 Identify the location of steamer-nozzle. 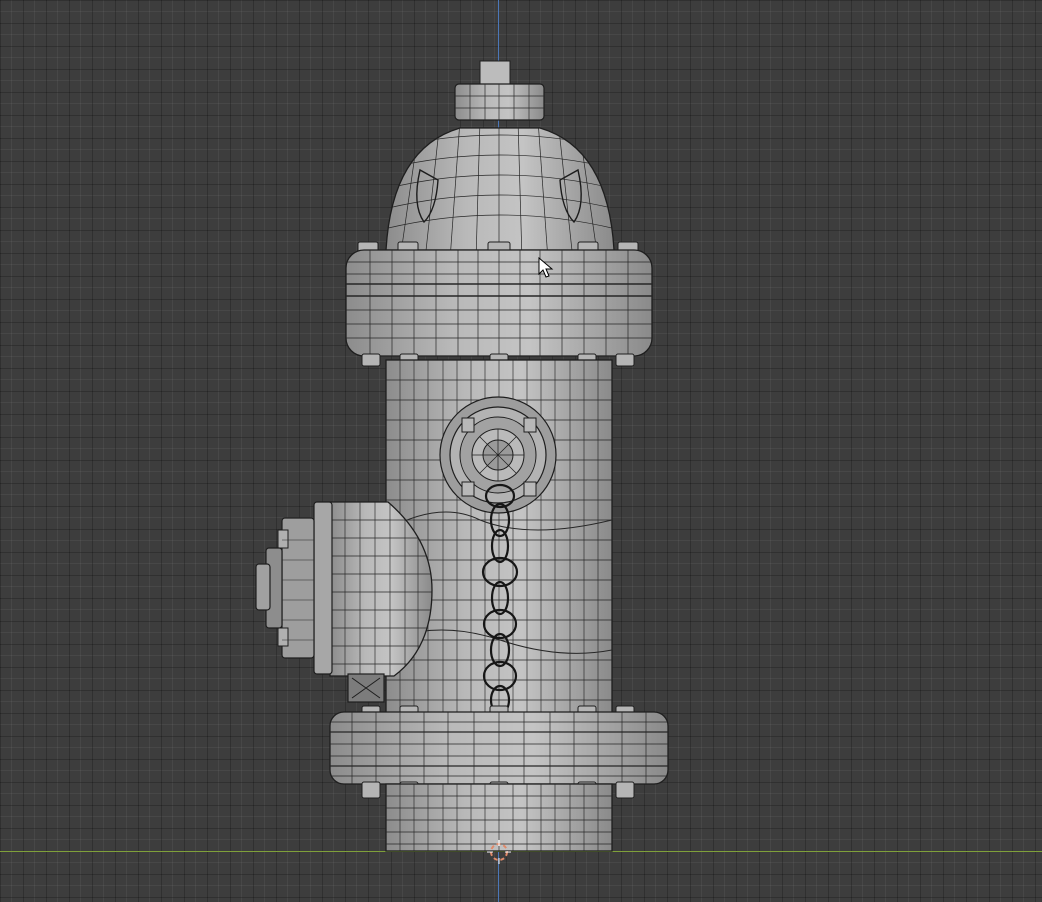
(498, 455).